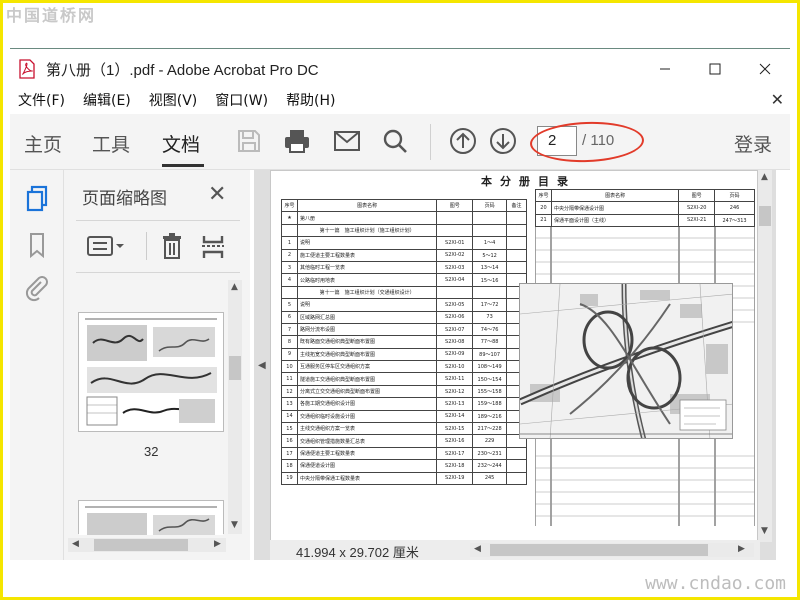 The height and width of the screenshot is (600, 800). What do you see at coordinates (37, 245) in the screenshot?
I see `bookmark-icon` at bounding box center [37, 245].